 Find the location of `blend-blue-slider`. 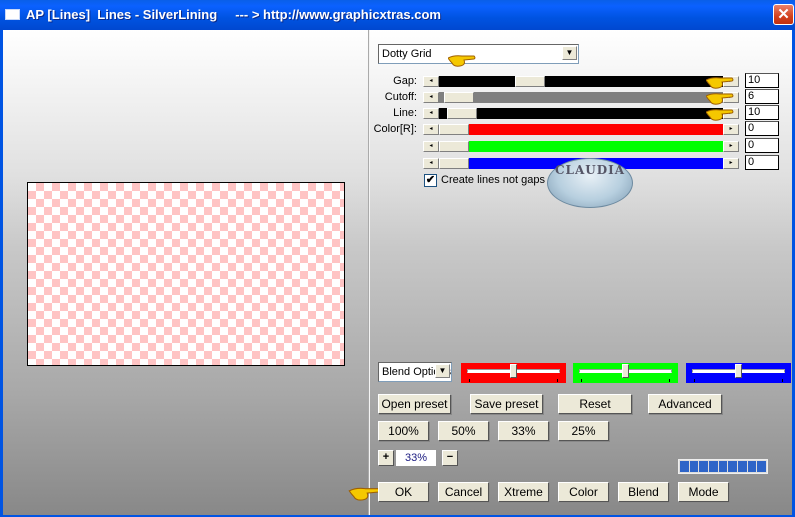

blend-blue-slider is located at coordinates (738, 373).